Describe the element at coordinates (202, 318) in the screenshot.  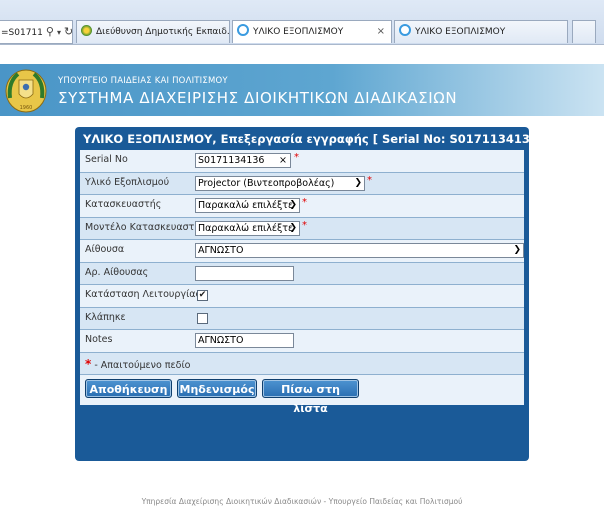
I see `stolen-checkbox` at that location.